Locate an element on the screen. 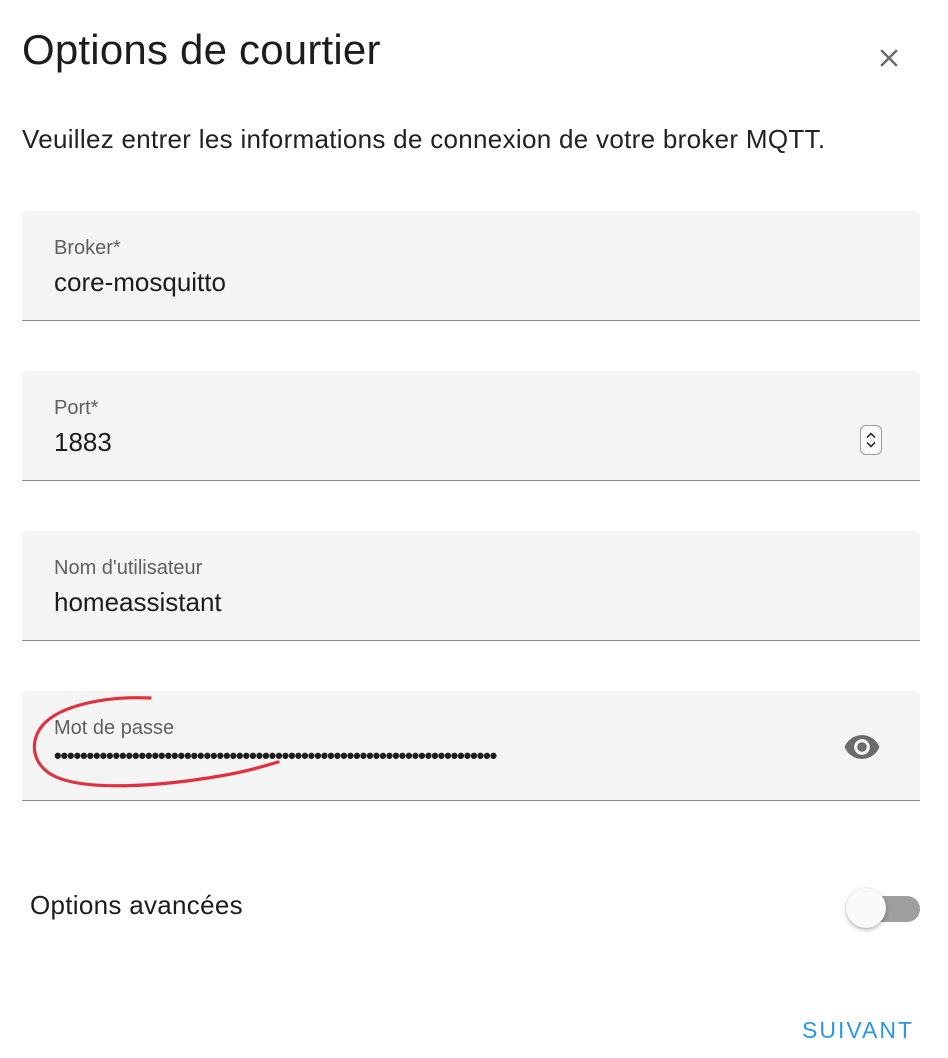 This screenshot has width=948, height=1058. close-icon is located at coordinates (889, 58).